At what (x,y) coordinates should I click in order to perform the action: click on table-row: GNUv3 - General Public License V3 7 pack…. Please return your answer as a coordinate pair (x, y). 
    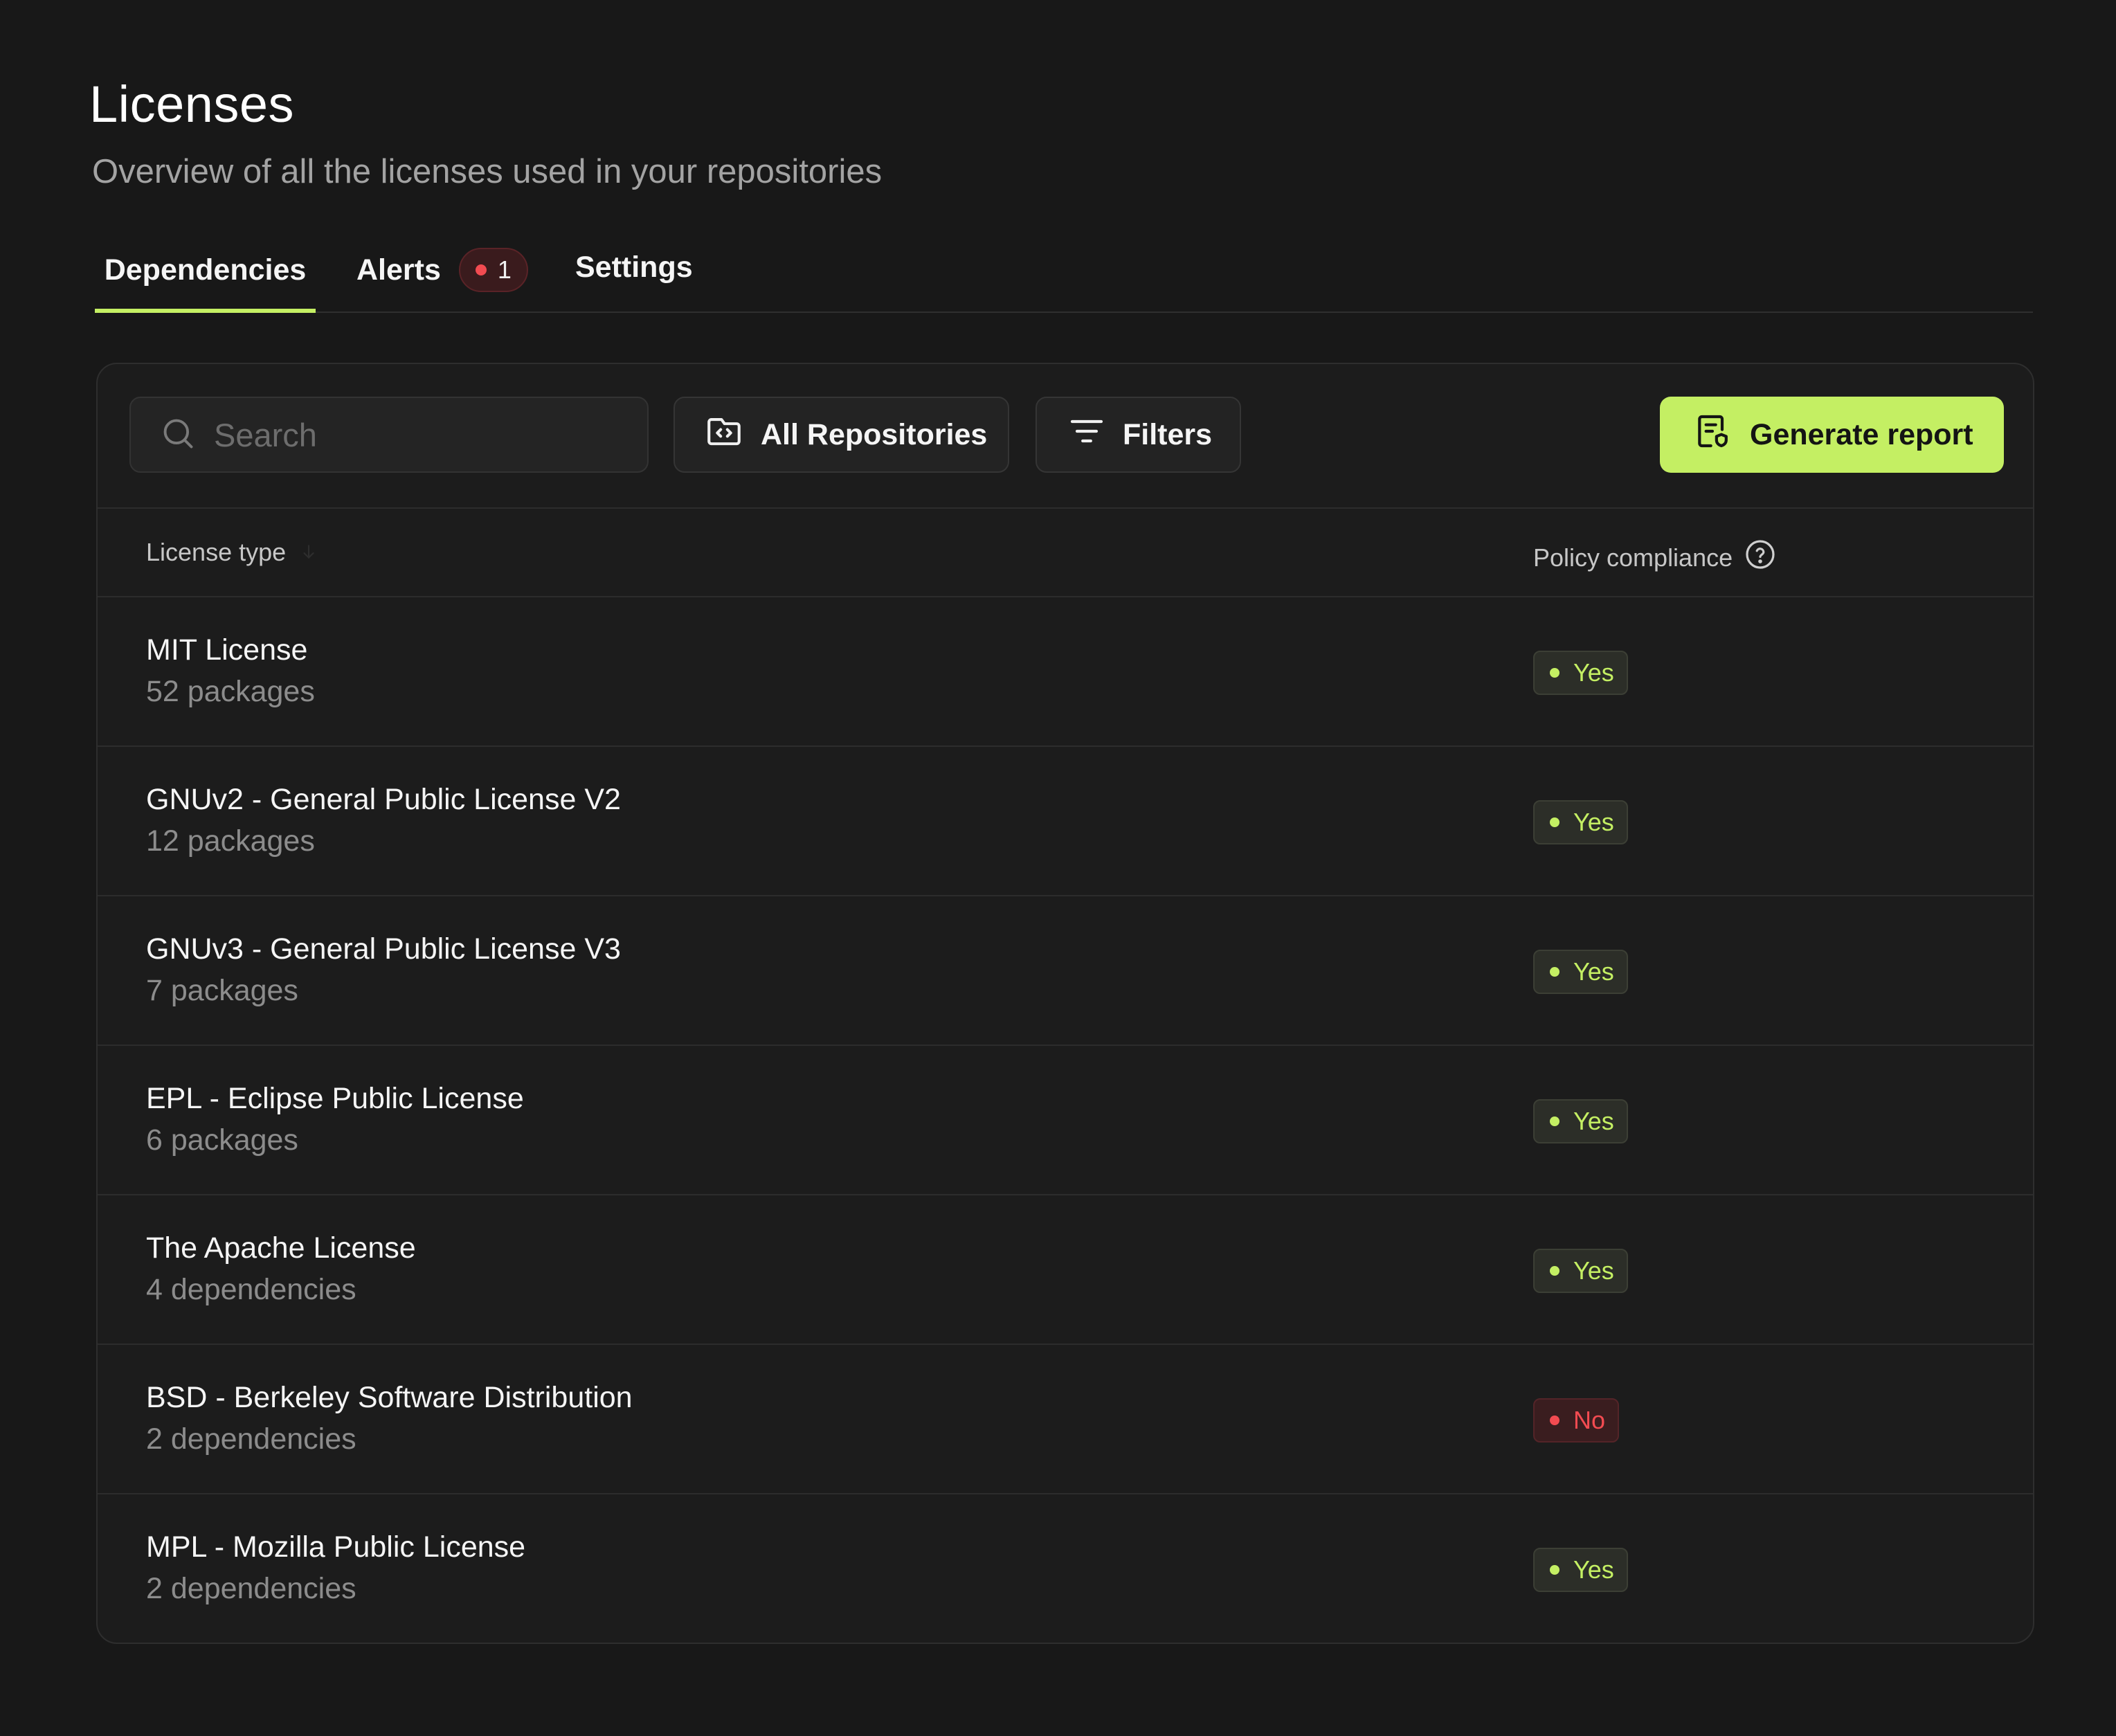
    Looking at the image, I should click on (1065, 971).